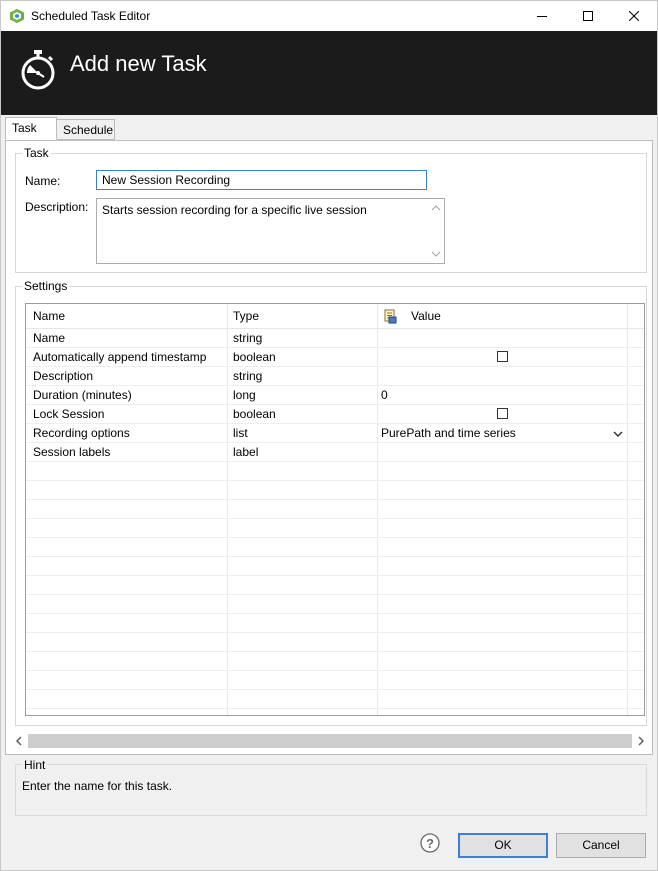  I want to click on setting-name: Automatically append timestamp, so click(120, 357).